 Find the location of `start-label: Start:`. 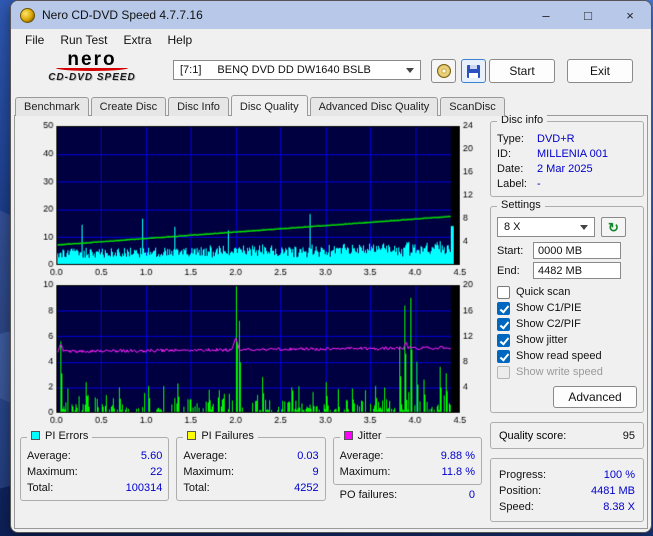

start-label: Start: is located at coordinates (510, 250).